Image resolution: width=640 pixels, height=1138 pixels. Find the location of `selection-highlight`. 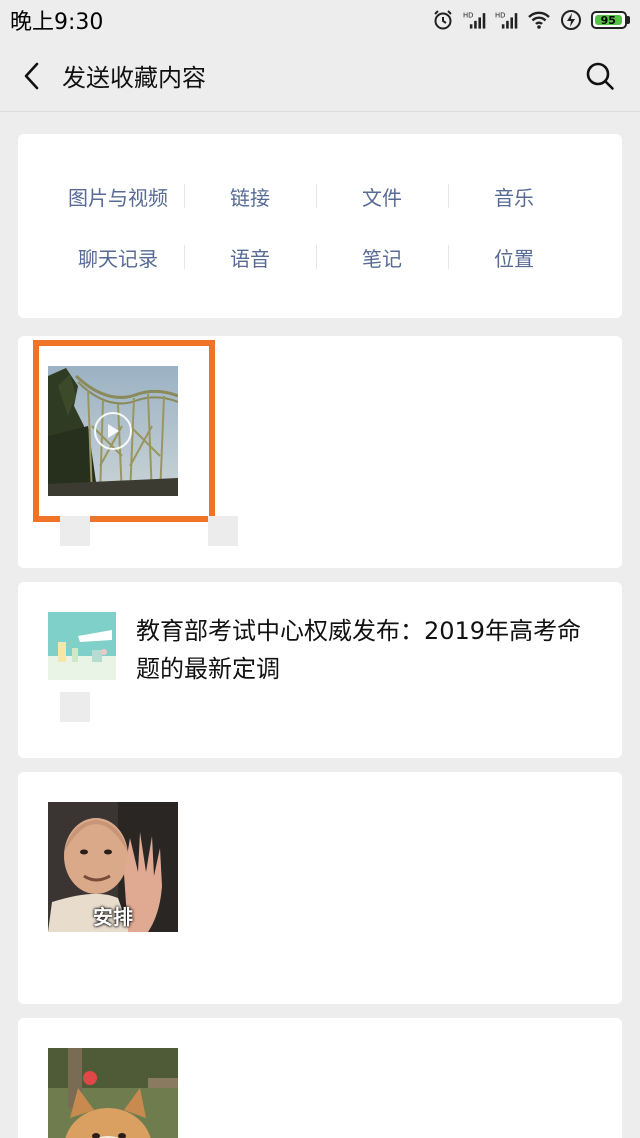

selection-highlight is located at coordinates (124, 431).